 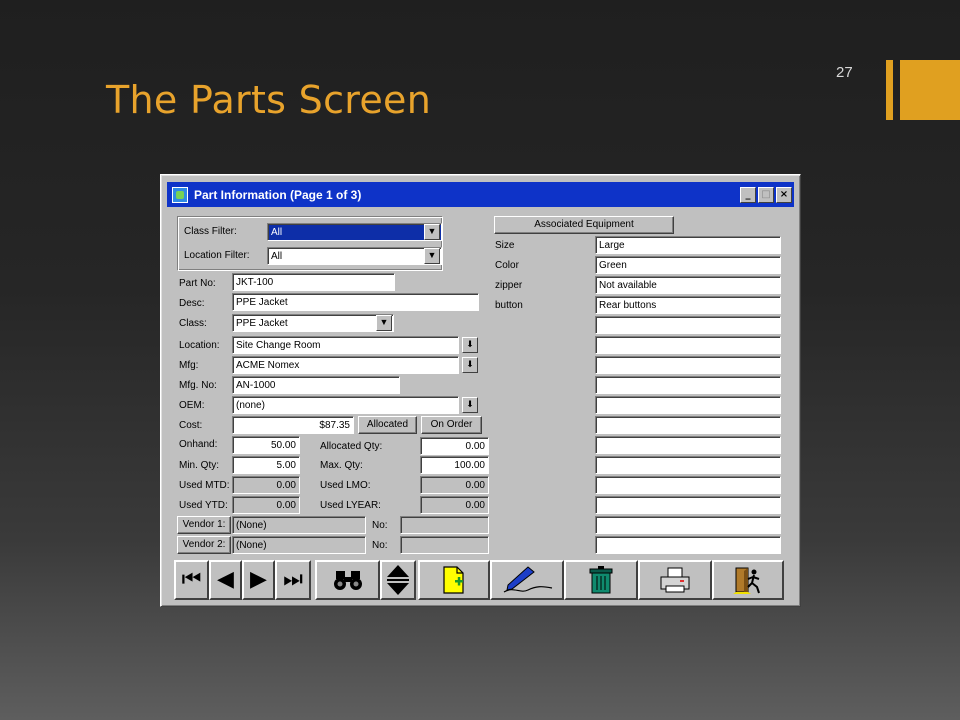 I want to click on edit-pen-icon, so click(x=528, y=579).